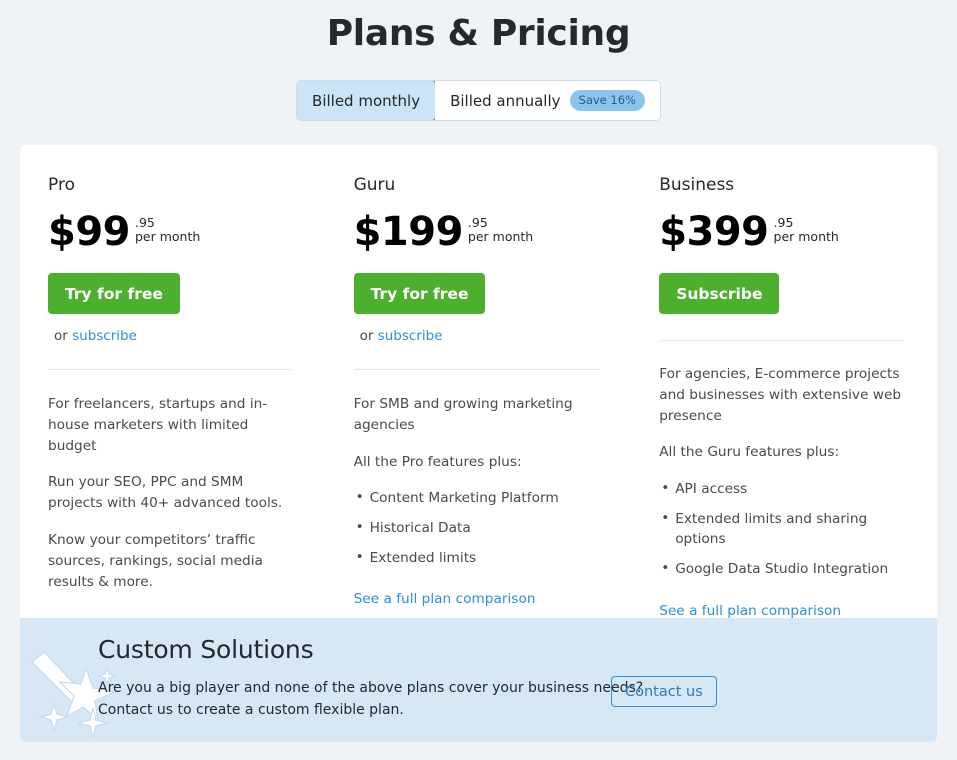 Image resolution: width=957 pixels, height=760 pixels. I want to click on plan-price: $399 .95 per month, so click(798, 232).